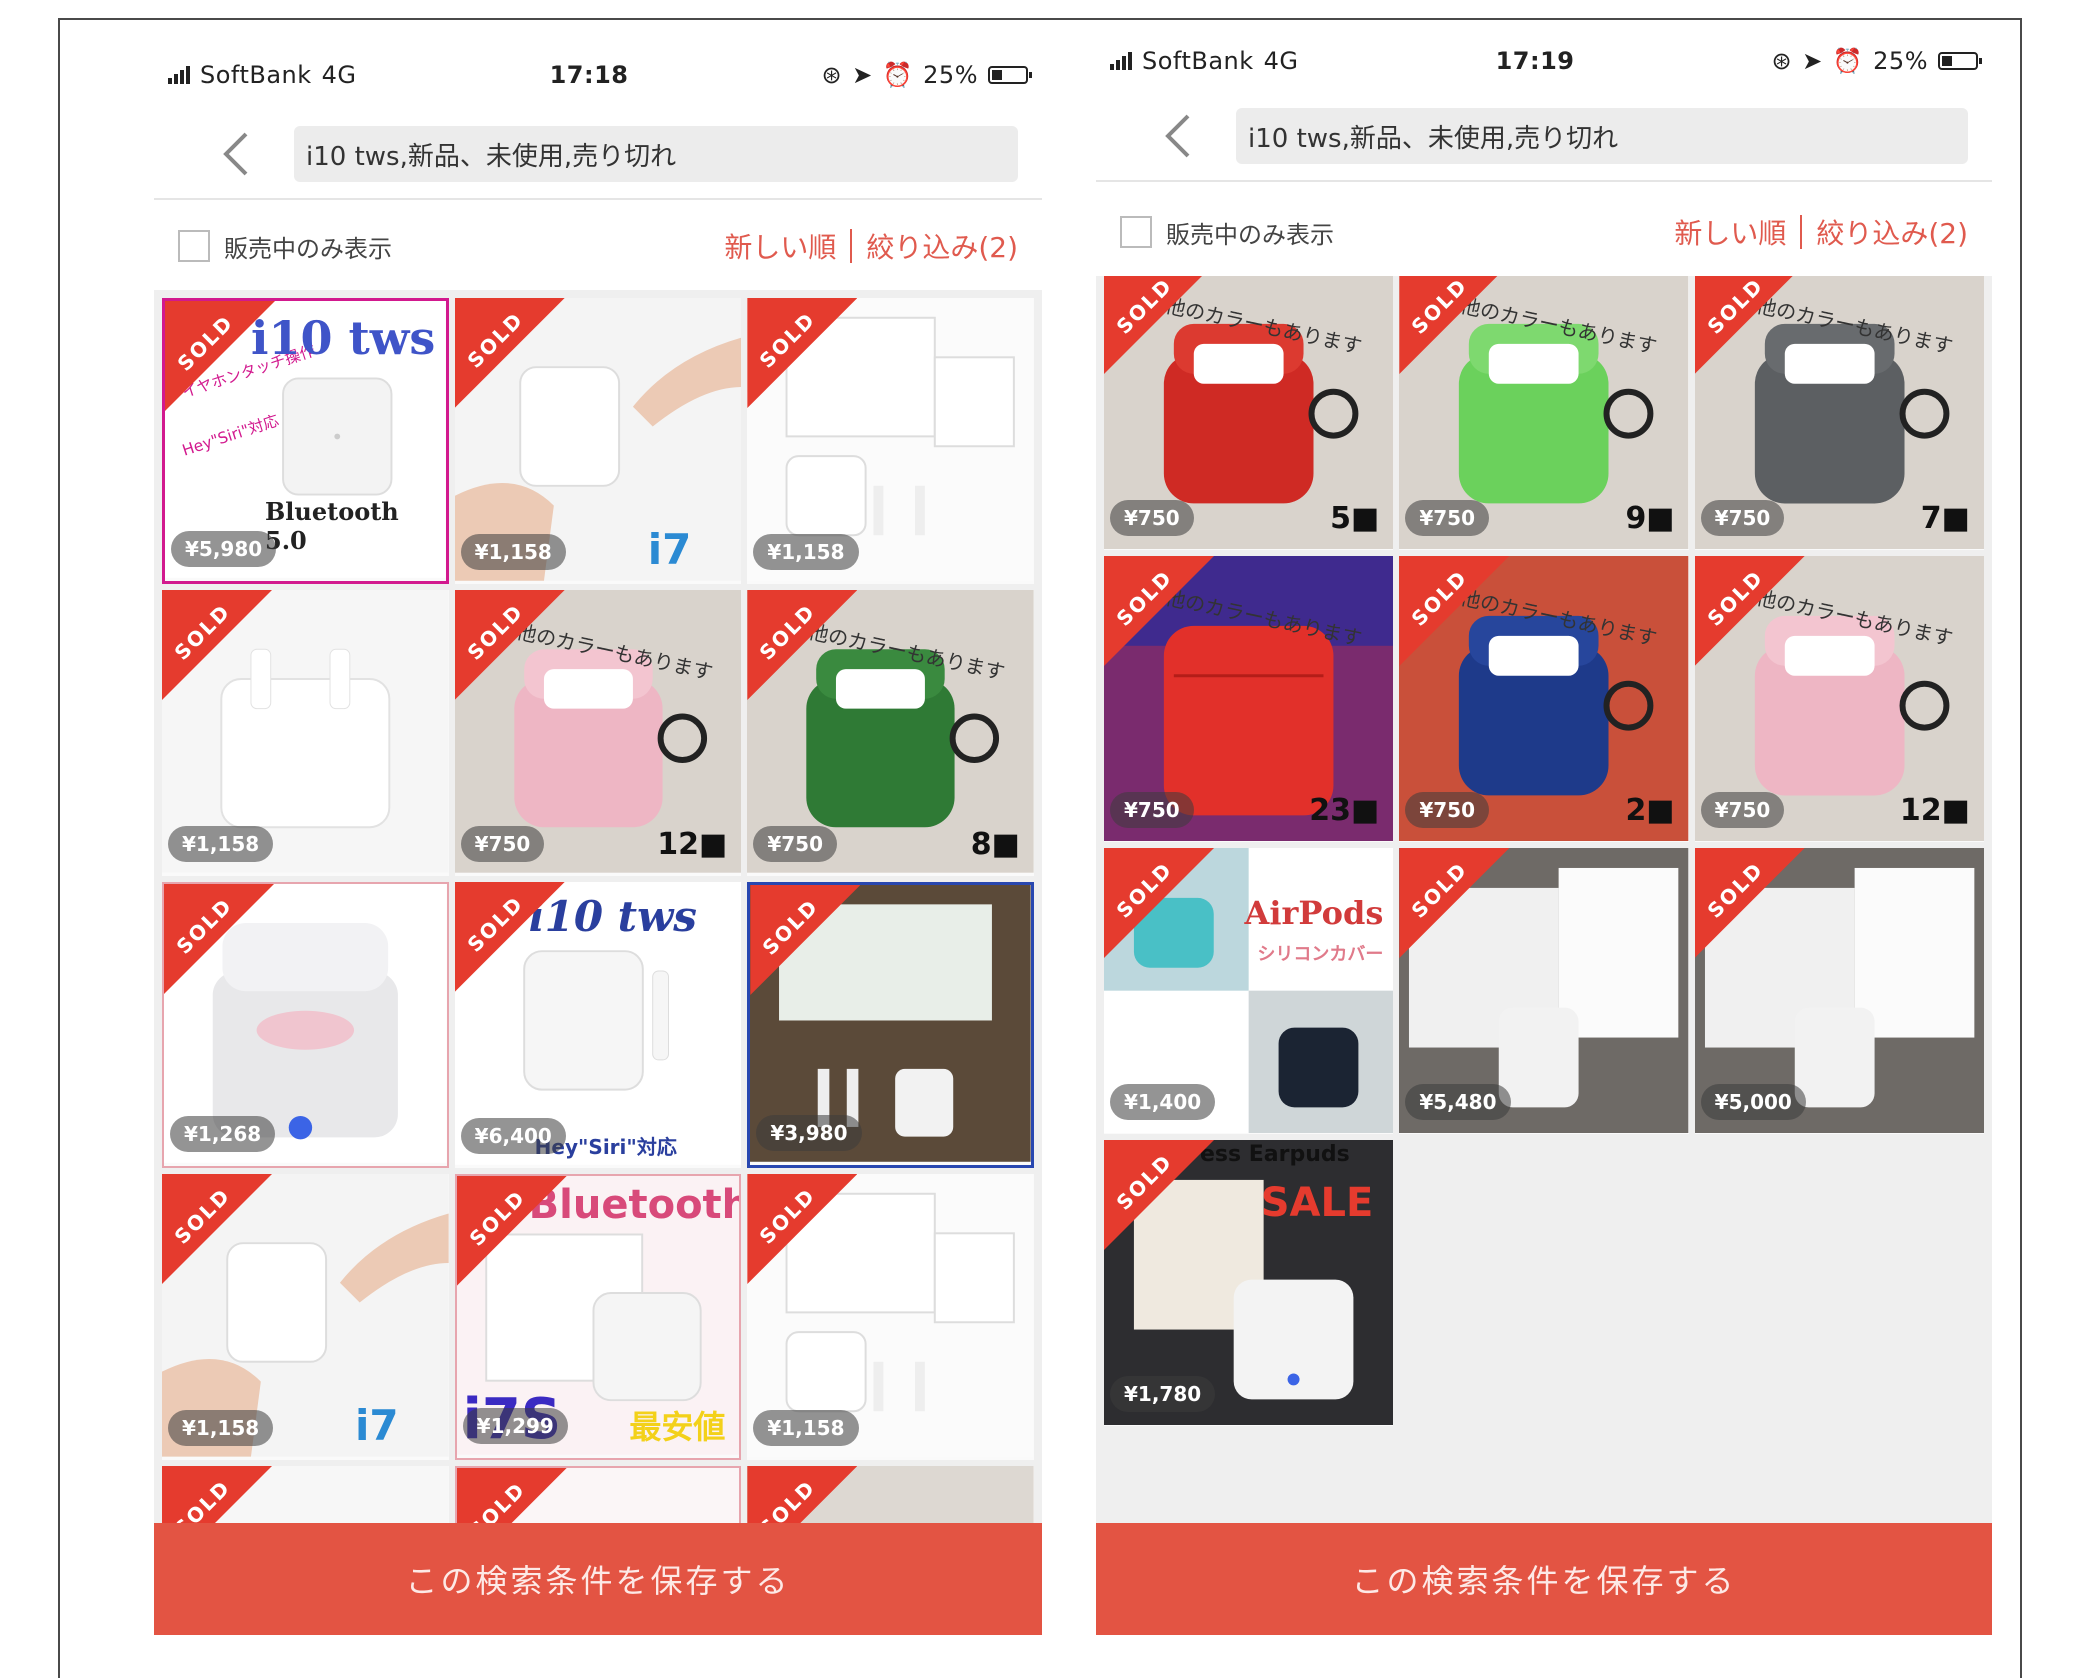  What do you see at coordinates (635, 1205) in the screenshot?
I see `product-title-overlay: Bluetooth` at bounding box center [635, 1205].